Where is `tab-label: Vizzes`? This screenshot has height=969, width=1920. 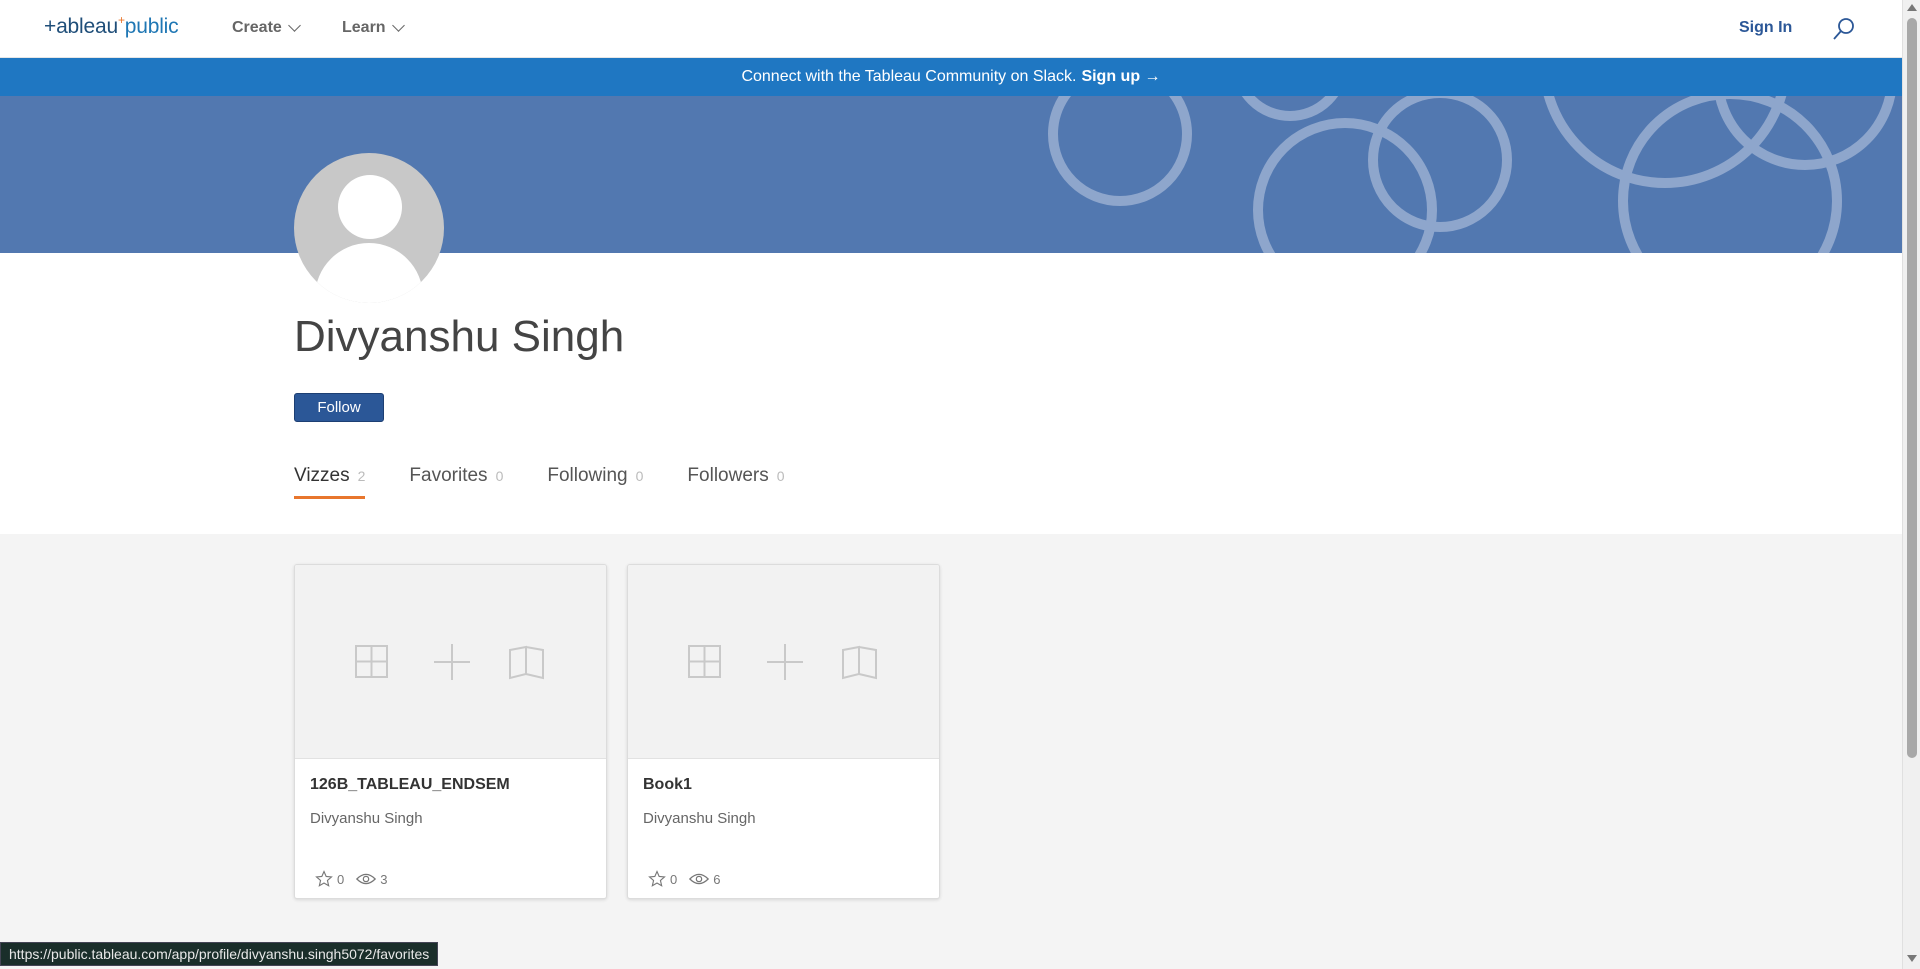
tab-label: Vizzes is located at coordinates (322, 475).